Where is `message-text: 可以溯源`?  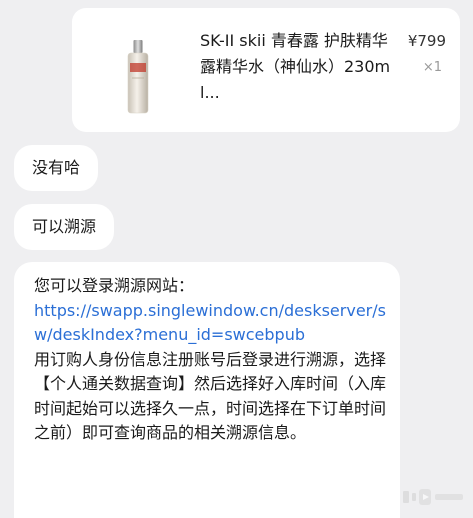 message-text: 可以溯源 is located at coordinates (64, 226).